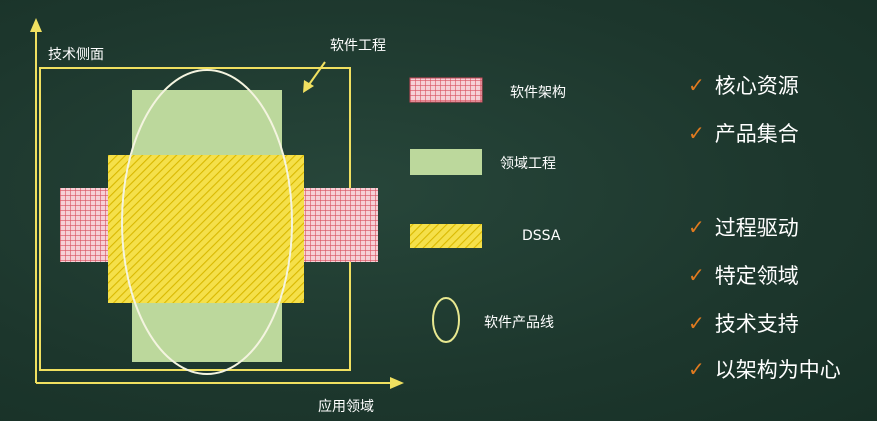 Image resolution: width=877 pixels, height=421 pixels. I want to click on feature-label: 过程驱动, so click(756, 228).